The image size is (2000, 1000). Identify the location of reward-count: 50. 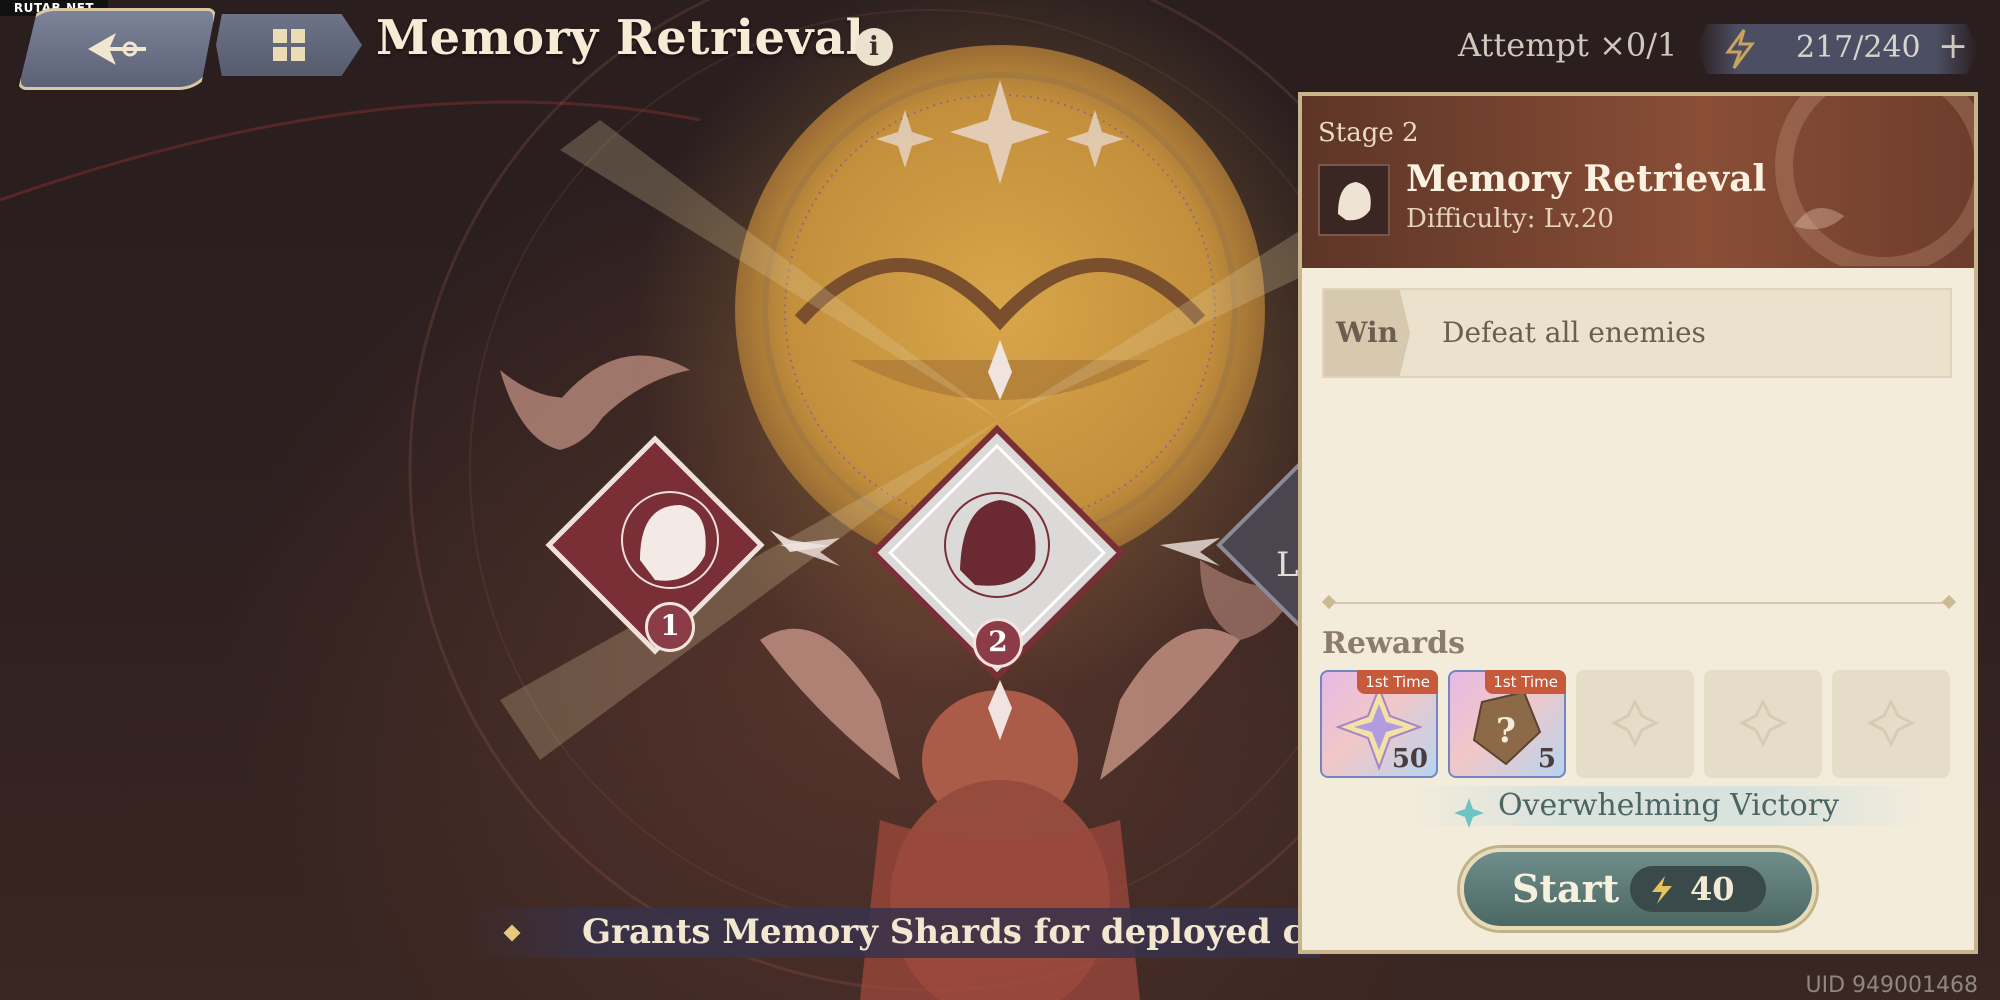
(1409, 759).